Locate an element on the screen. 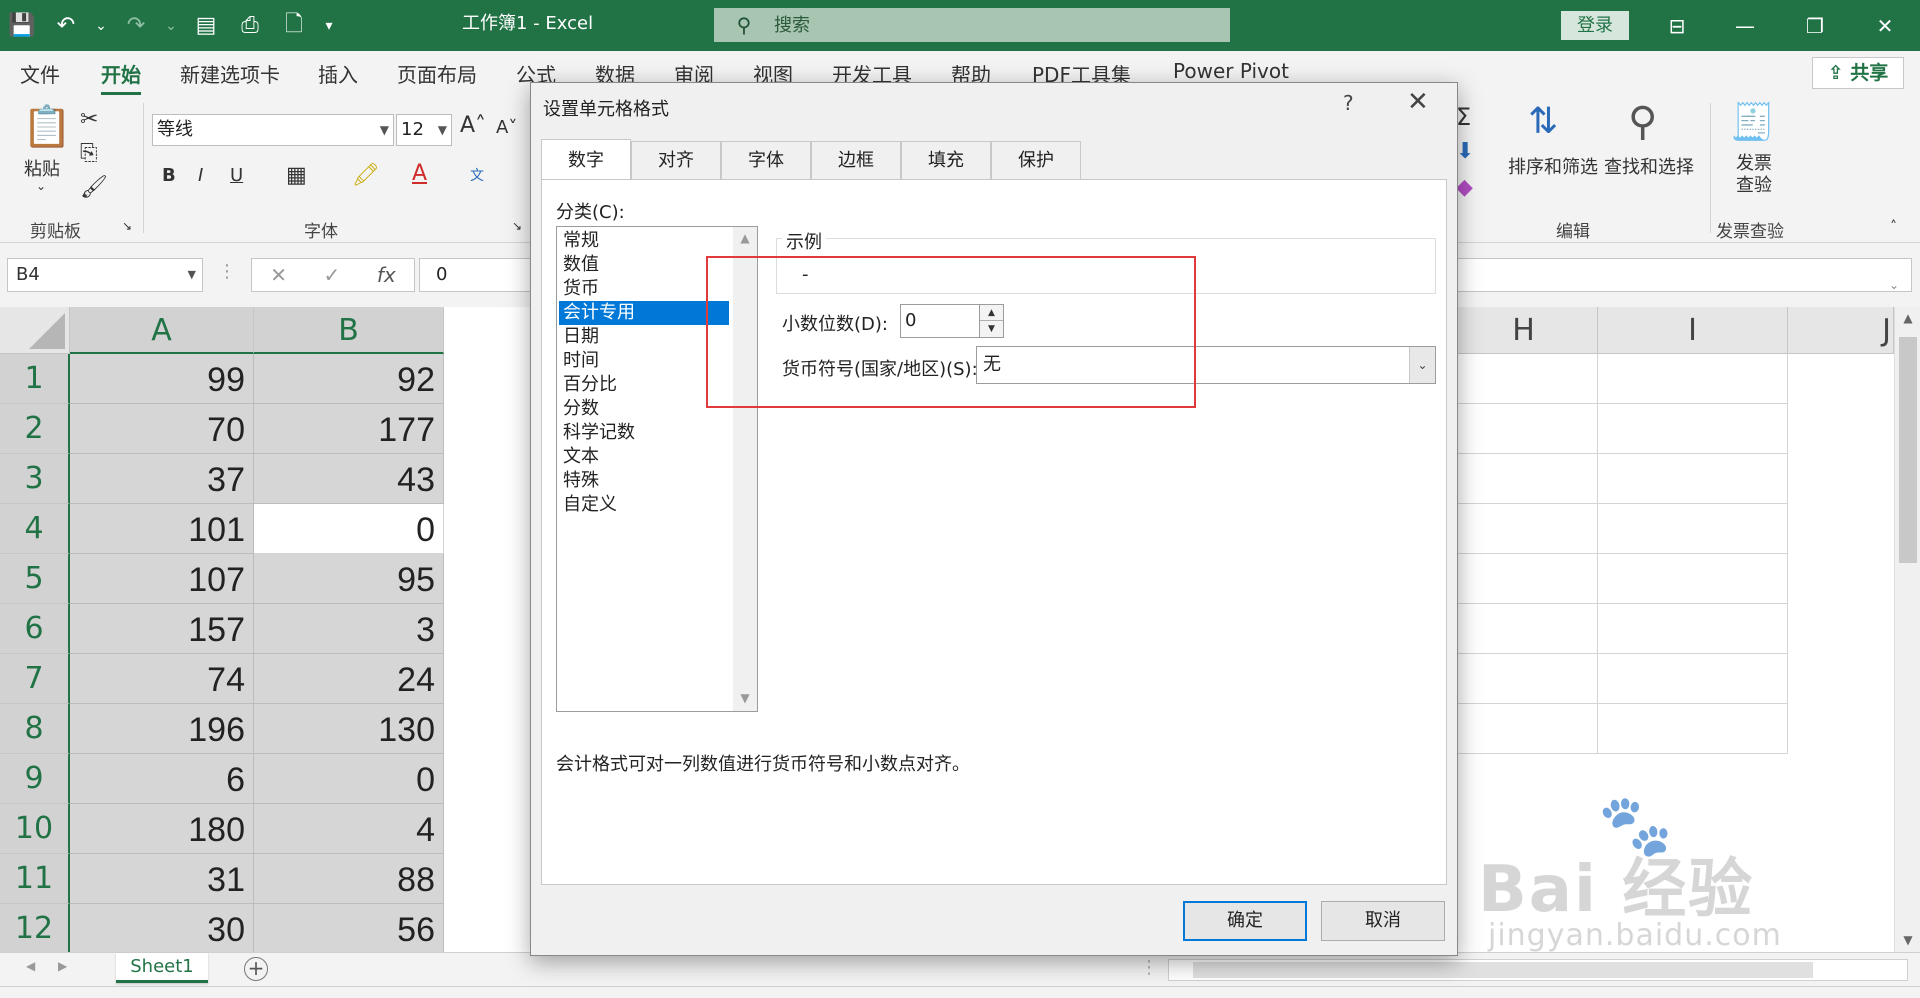 This screenshot has width=1920, height=998. cell-b12: 56 is located at coordinates (349, 929).